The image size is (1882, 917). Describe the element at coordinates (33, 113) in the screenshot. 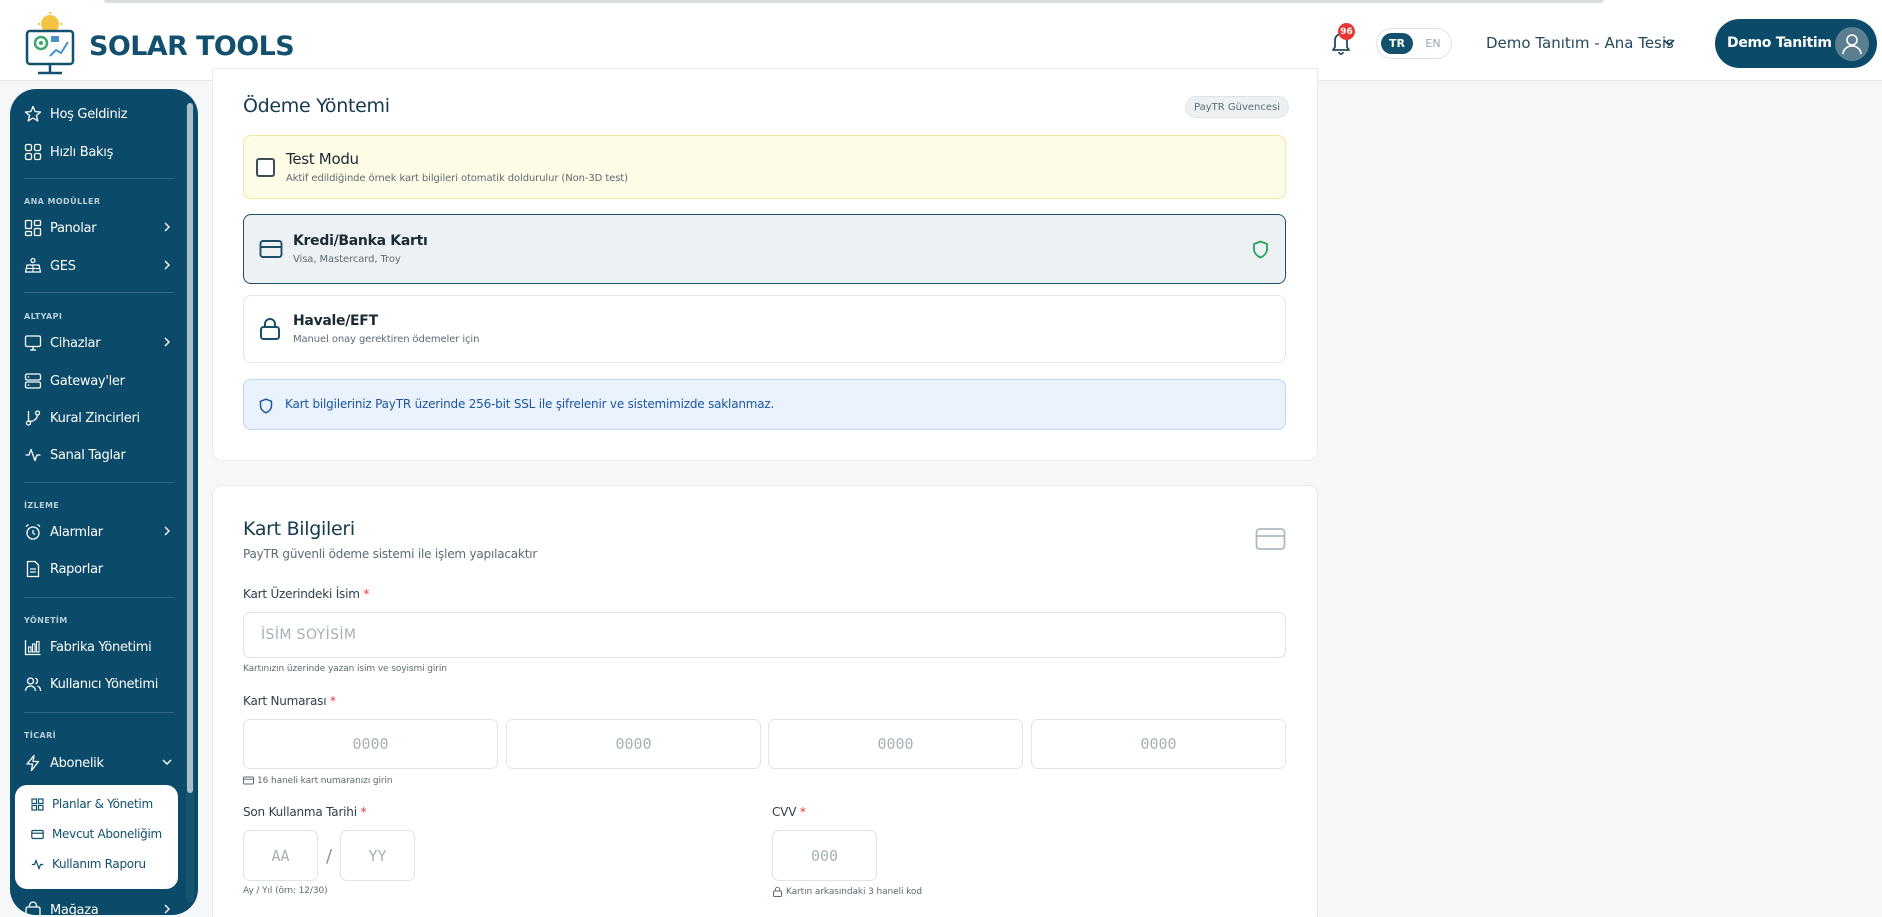

I see `star-icon` at that location.